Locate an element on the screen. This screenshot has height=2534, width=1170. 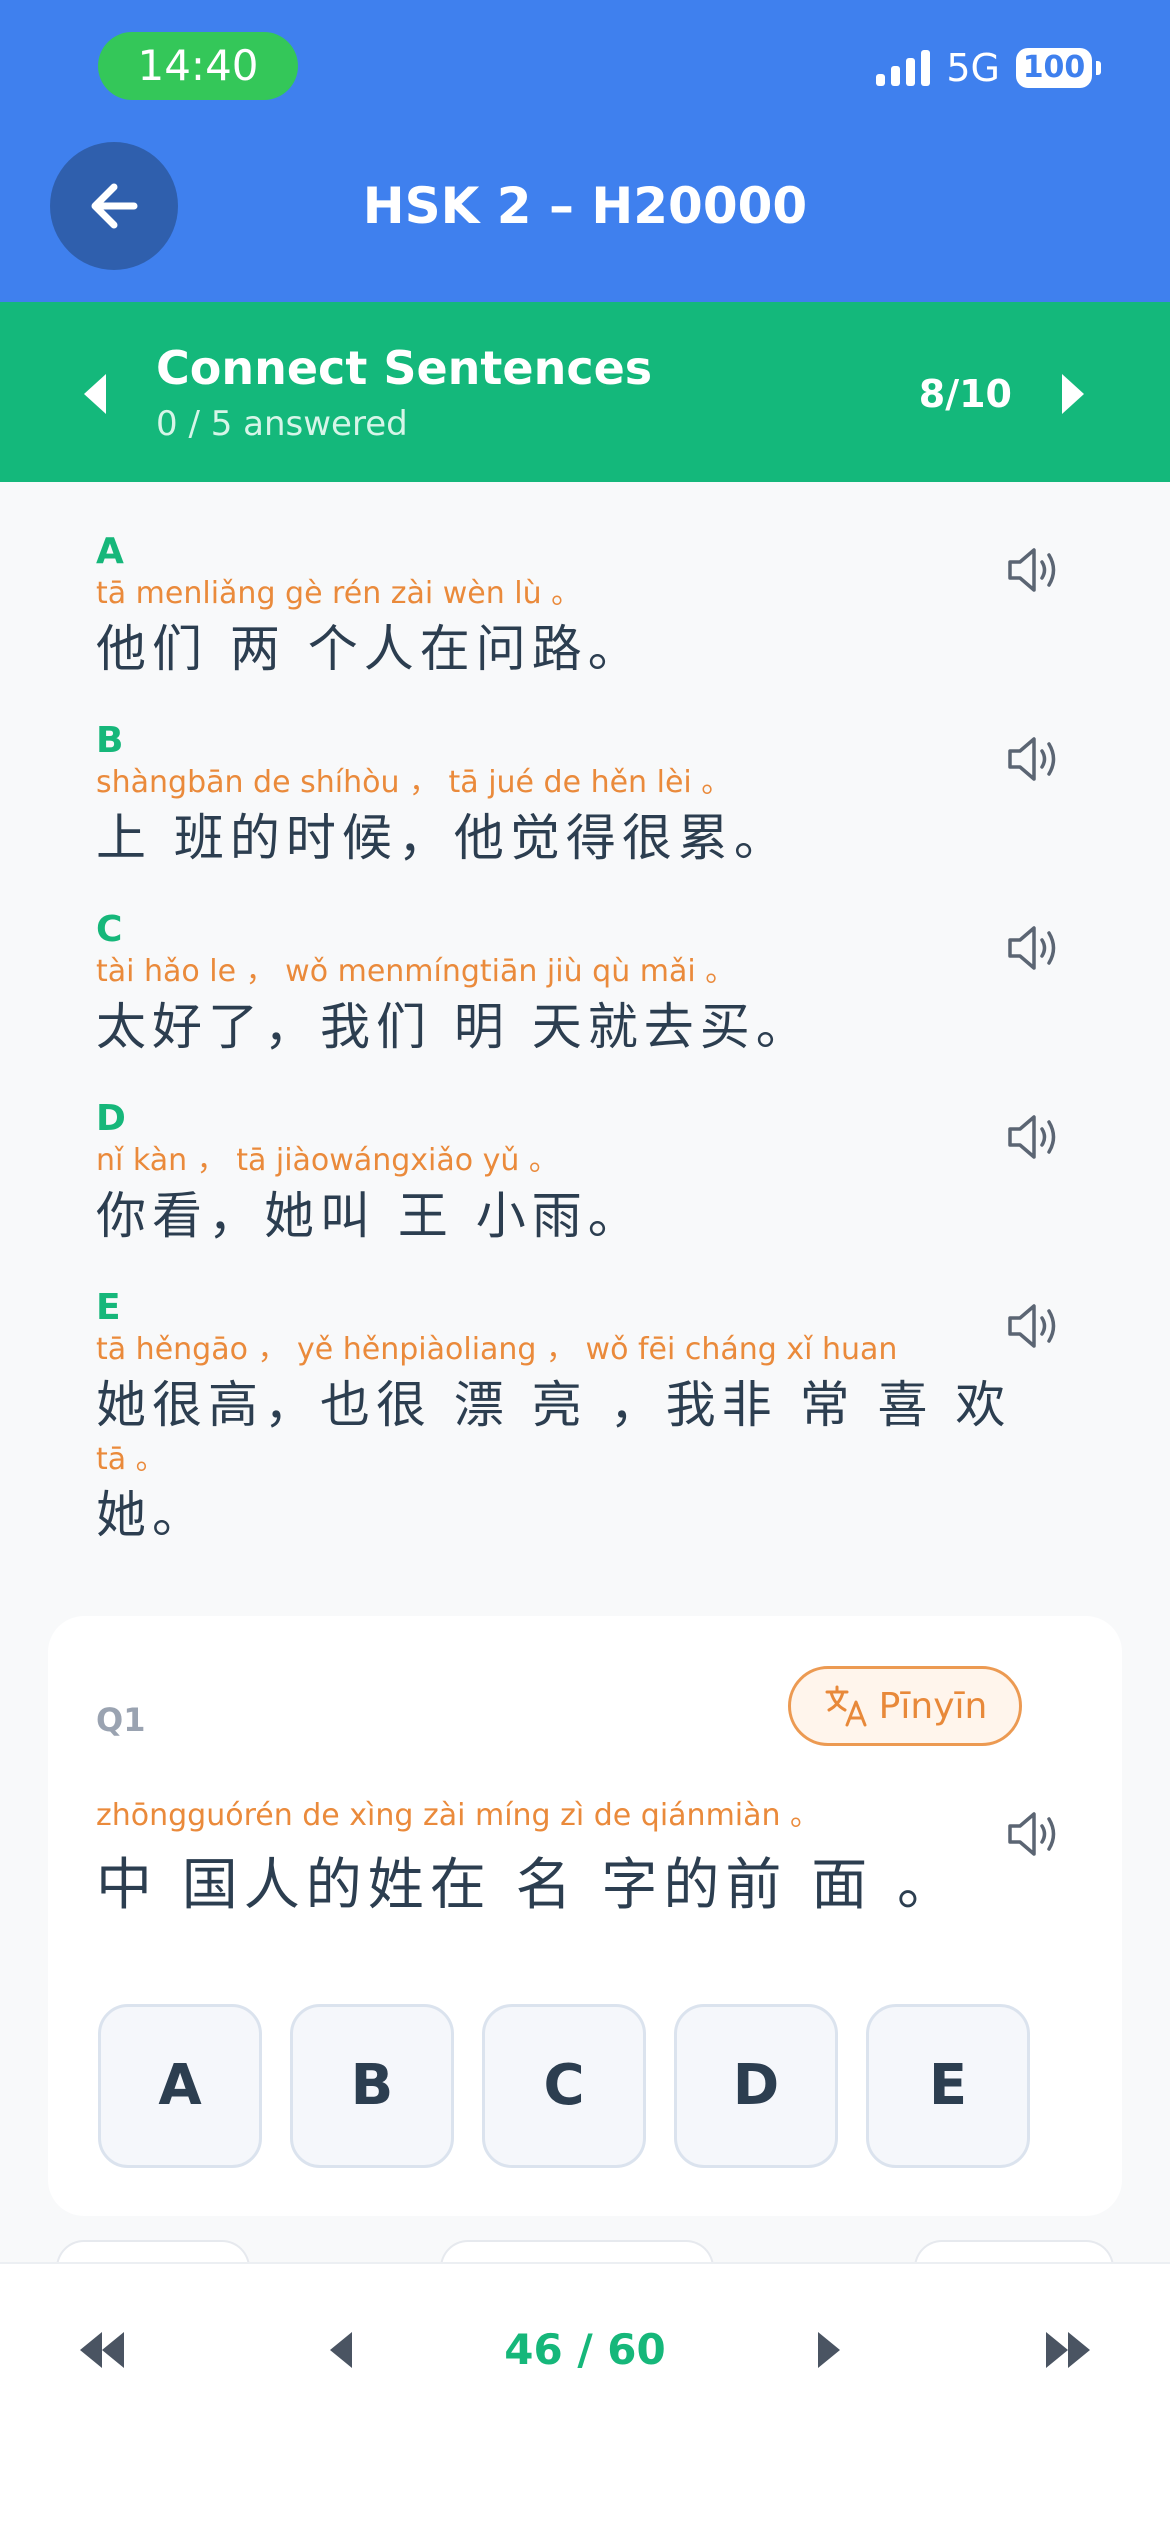
next-page-button is located at coordinates (830, 2350).